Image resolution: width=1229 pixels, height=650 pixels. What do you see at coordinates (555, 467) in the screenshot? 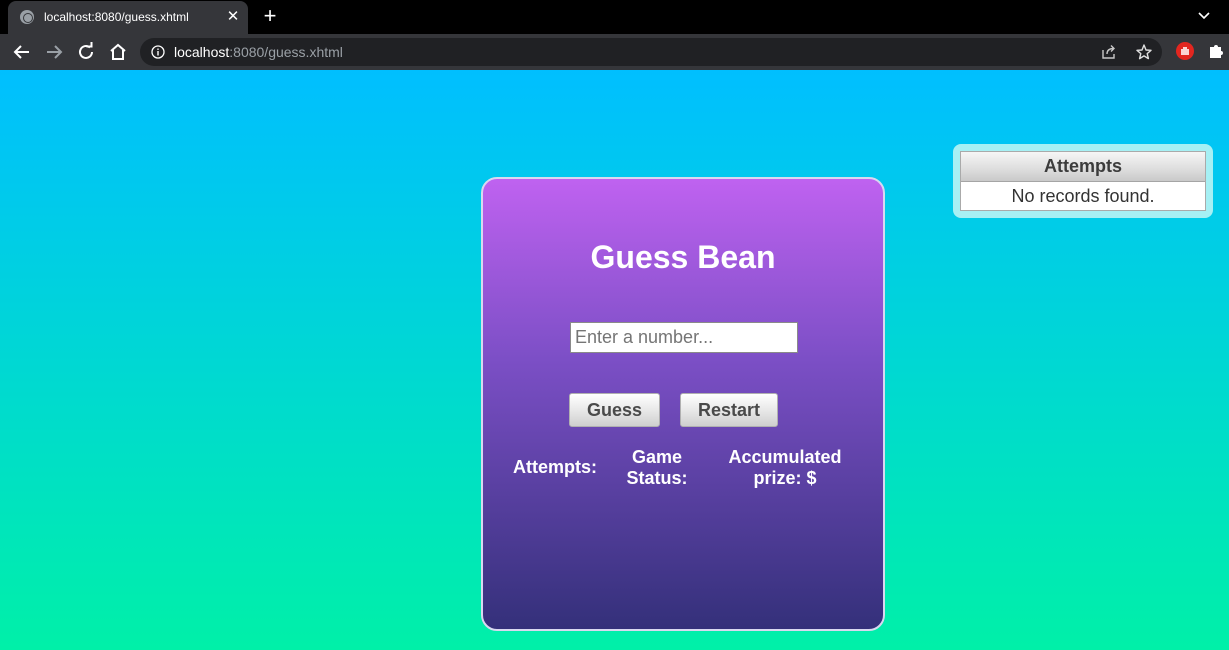
I see `attempts-label: Attempts:` at bounding box center [555, 467].